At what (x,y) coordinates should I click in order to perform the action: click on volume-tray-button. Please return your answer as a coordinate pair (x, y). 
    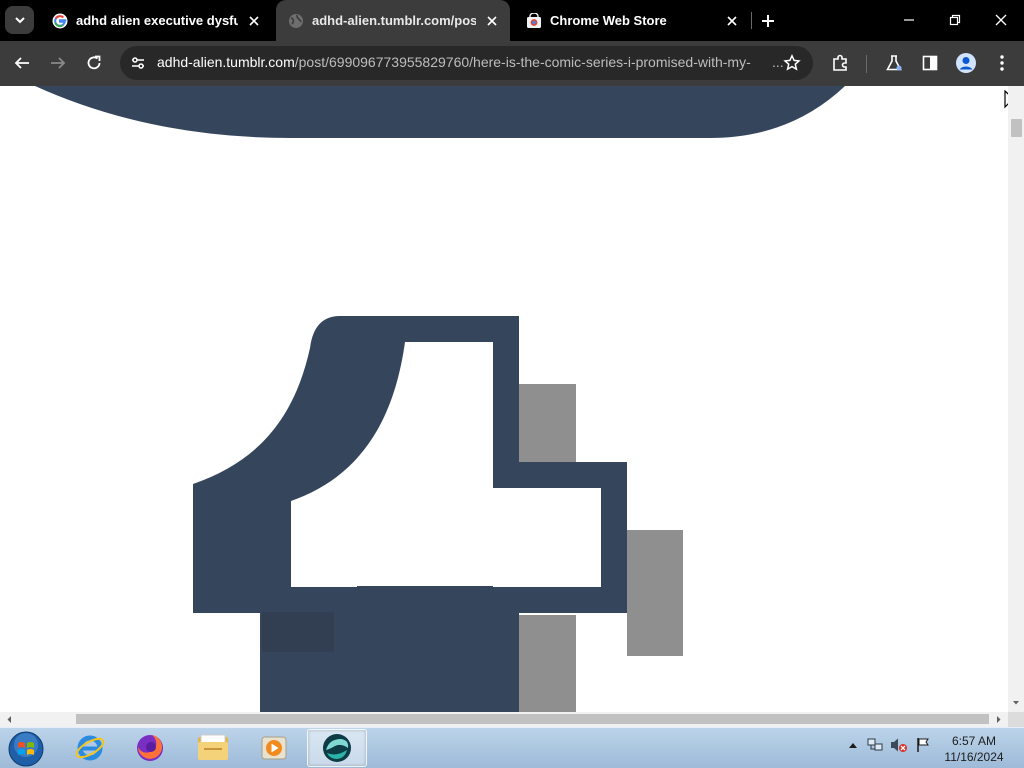
    Looking at the image, I should click on (899, 745).